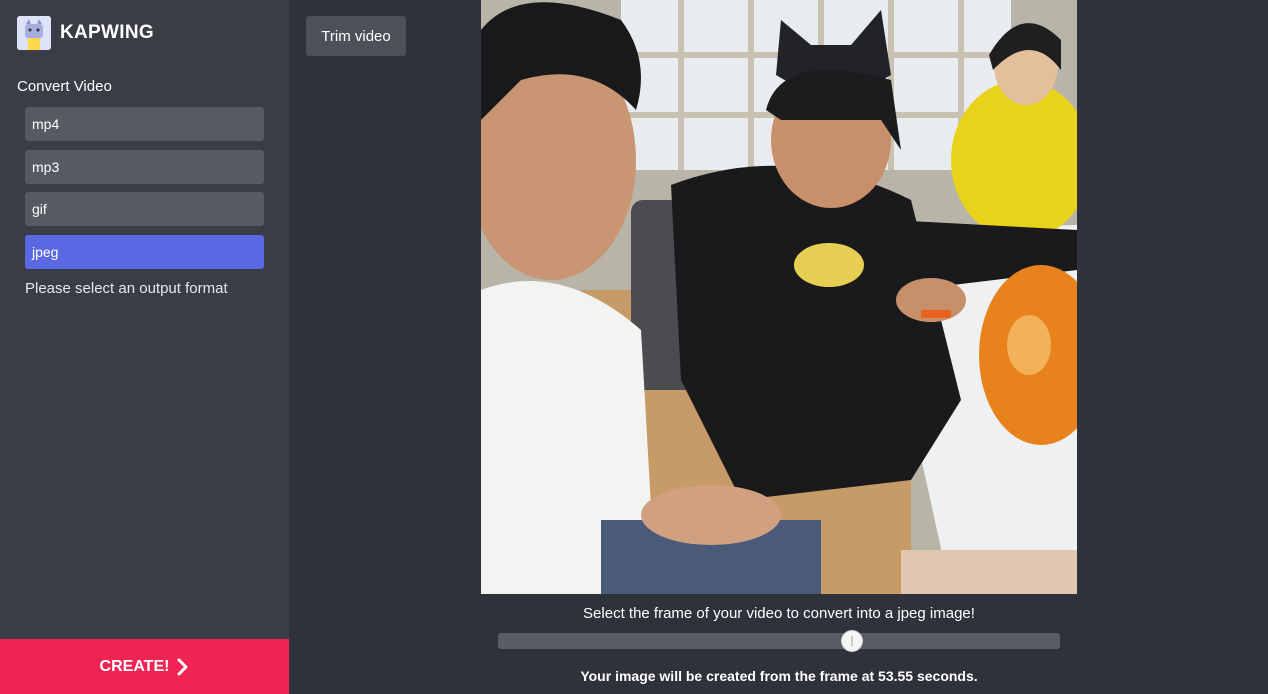  Describe the element at coordinates (64, 86) in the screenshot. I see `section-title: Convert Video` at that location.